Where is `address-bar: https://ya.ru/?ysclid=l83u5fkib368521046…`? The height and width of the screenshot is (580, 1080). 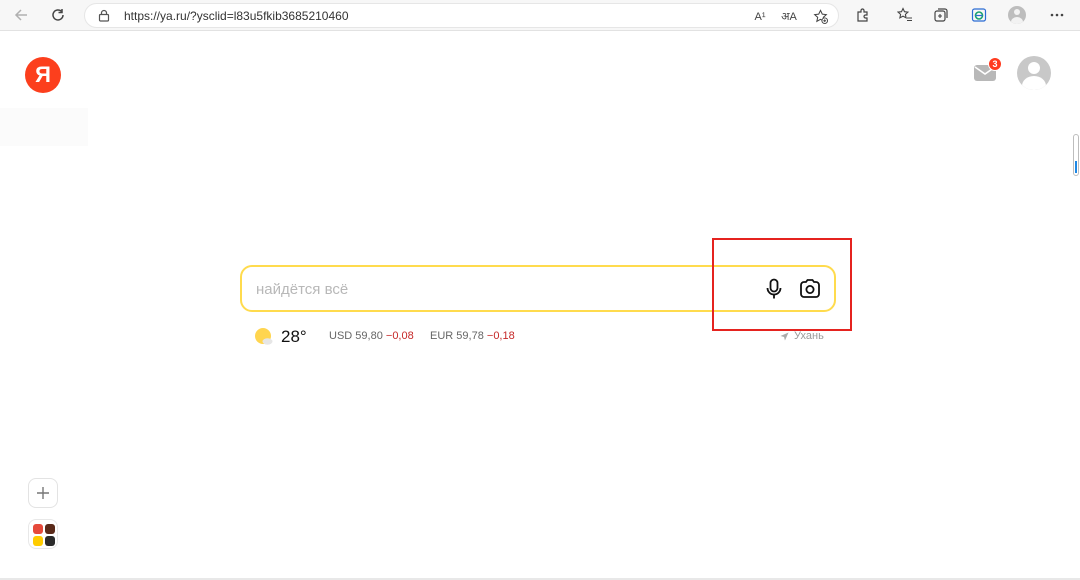 address-bar: https://ya.ru/?ysclid=l83u5fkib368521046… is located at coordinates (461, 15).